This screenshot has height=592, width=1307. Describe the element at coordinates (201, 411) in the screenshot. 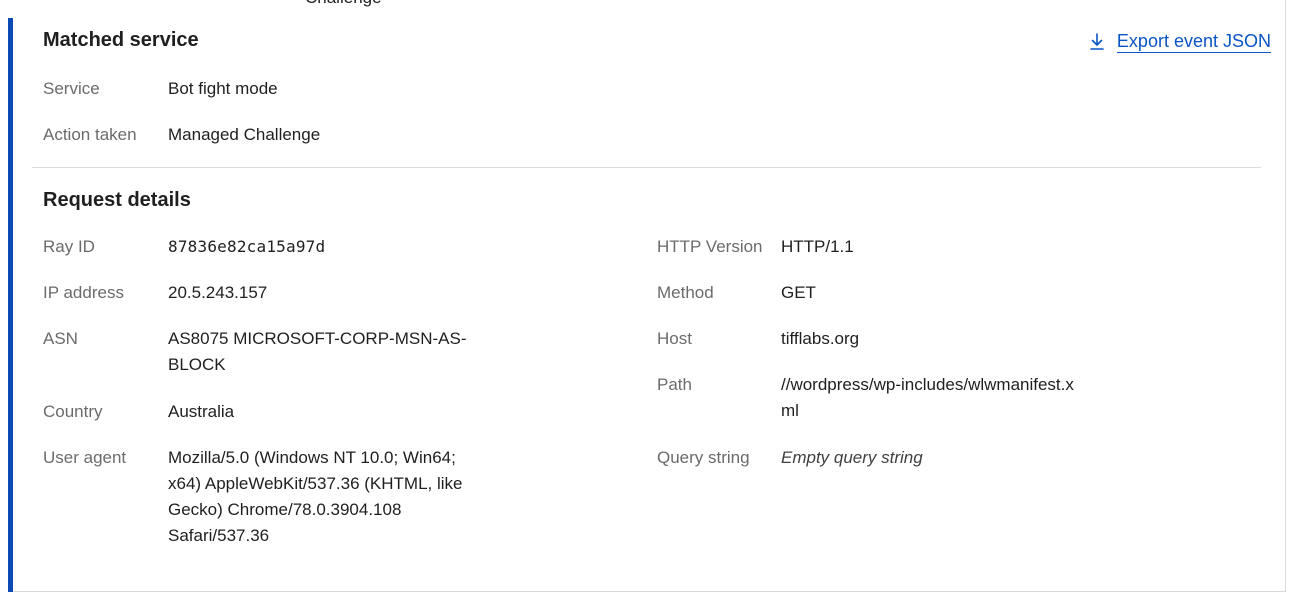

I see `country-value: Australia` at that location.